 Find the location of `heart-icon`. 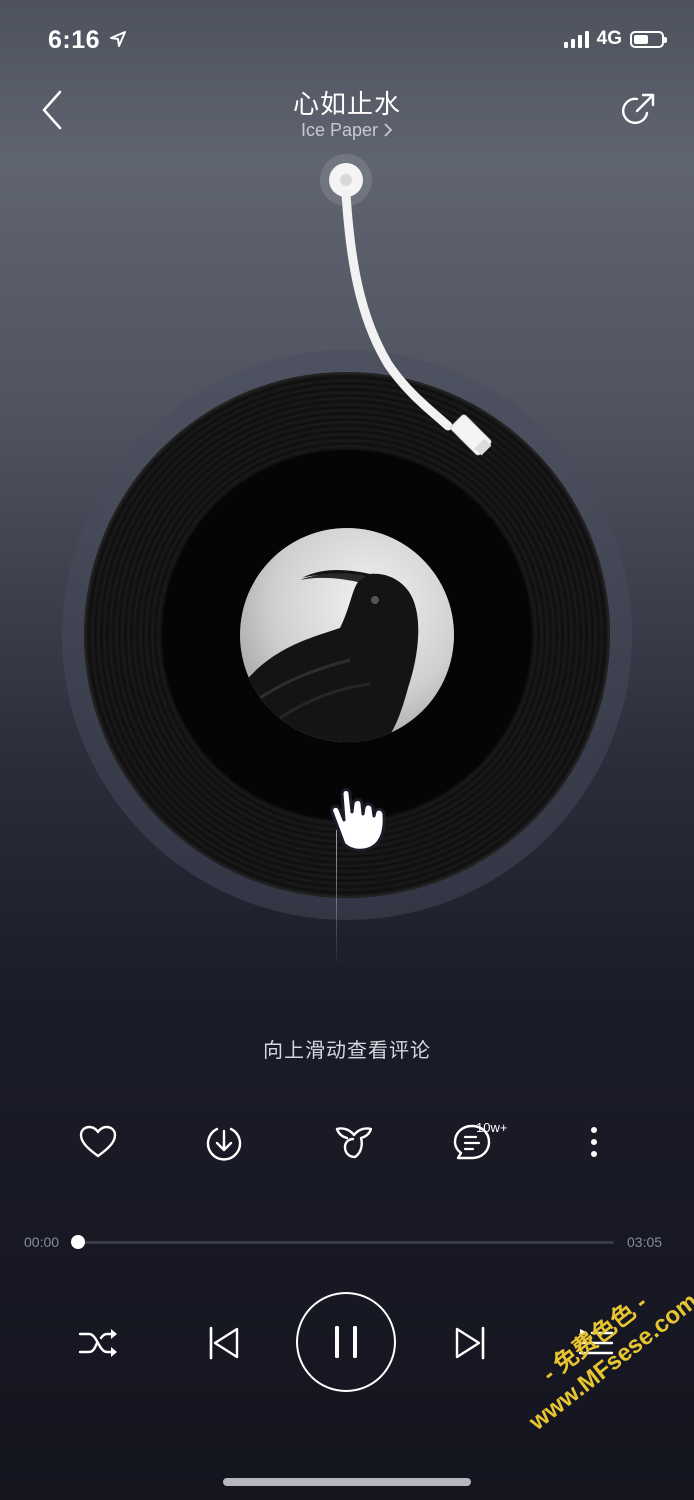

heart-icon is located at coordinates (98, 1141).